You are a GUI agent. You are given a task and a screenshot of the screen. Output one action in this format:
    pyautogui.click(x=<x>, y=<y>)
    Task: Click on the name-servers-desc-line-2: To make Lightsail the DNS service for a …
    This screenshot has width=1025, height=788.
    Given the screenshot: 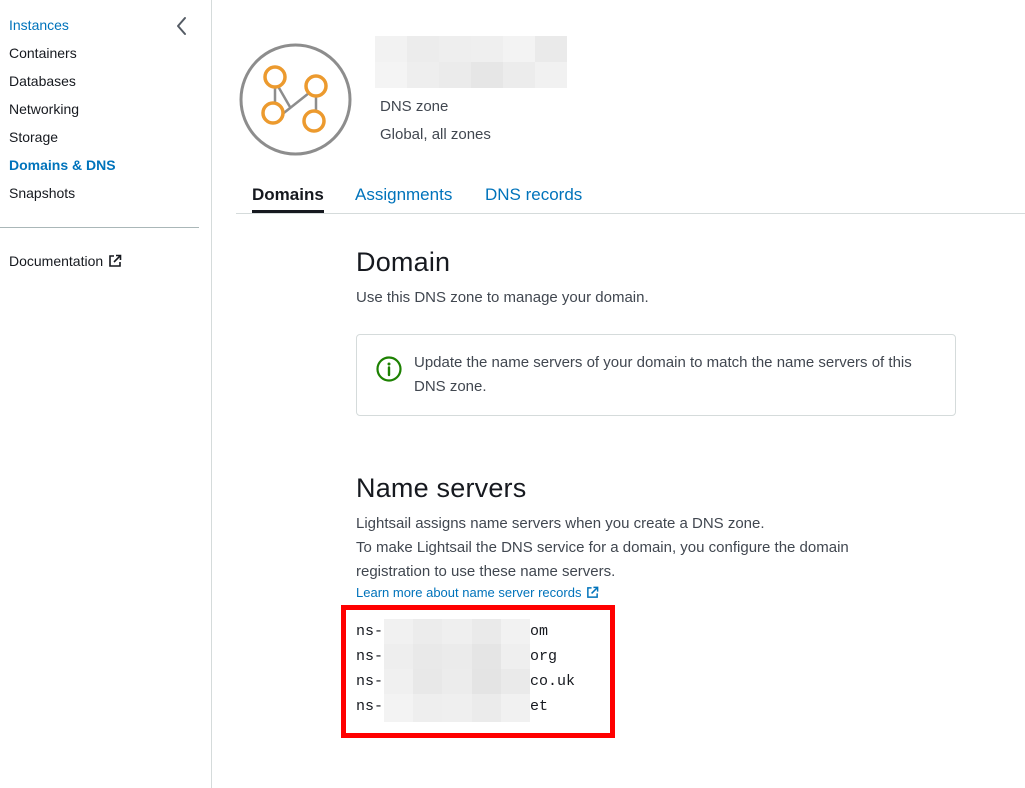 What is the action you would take?
    pyautogui.click(x=602, y=547)
    